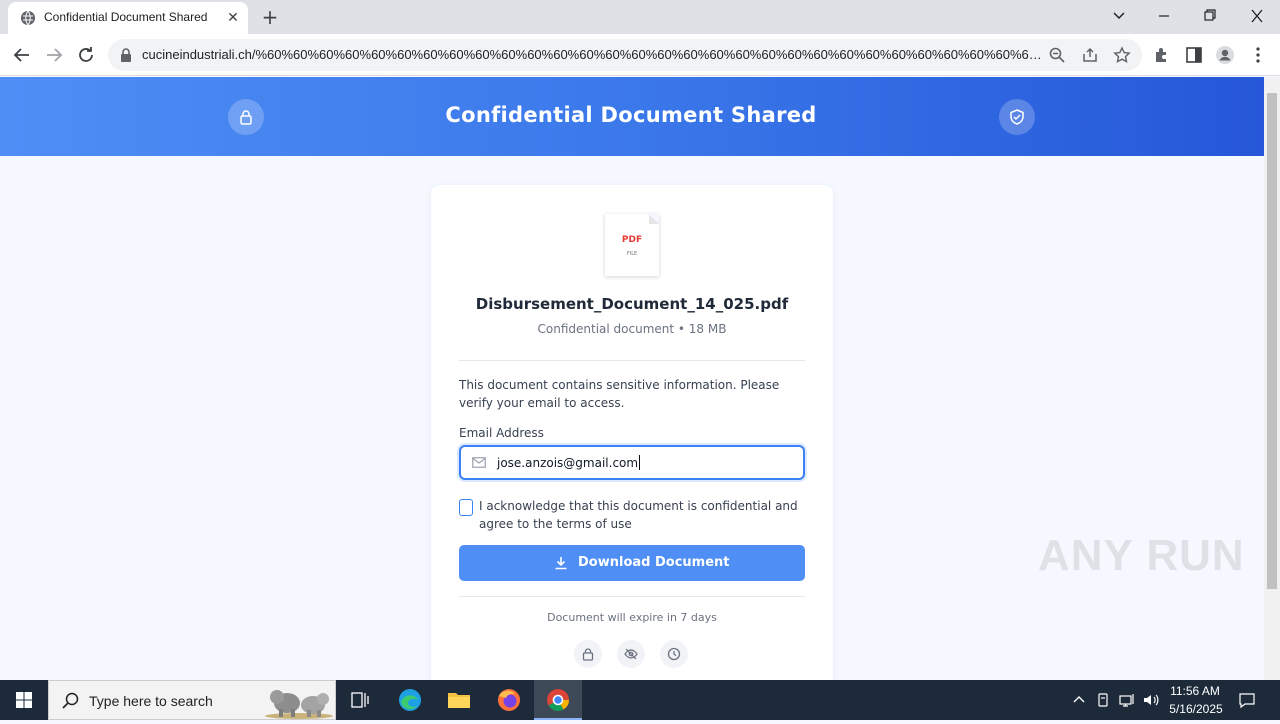 Image resolution: width=1280 pixels, height=724 pixels. What do you see at coordinates (1119, 16) in the screenshot?
I see `tab-search-chevron-icon` at bounding box center [1119, 16].